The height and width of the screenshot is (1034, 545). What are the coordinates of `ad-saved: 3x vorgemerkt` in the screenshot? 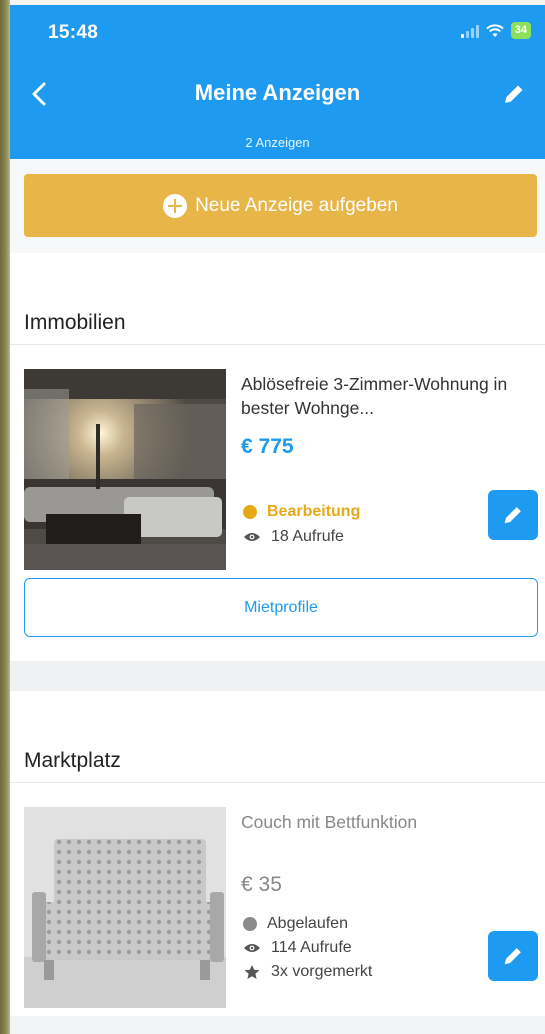 It's located at (307, 972).